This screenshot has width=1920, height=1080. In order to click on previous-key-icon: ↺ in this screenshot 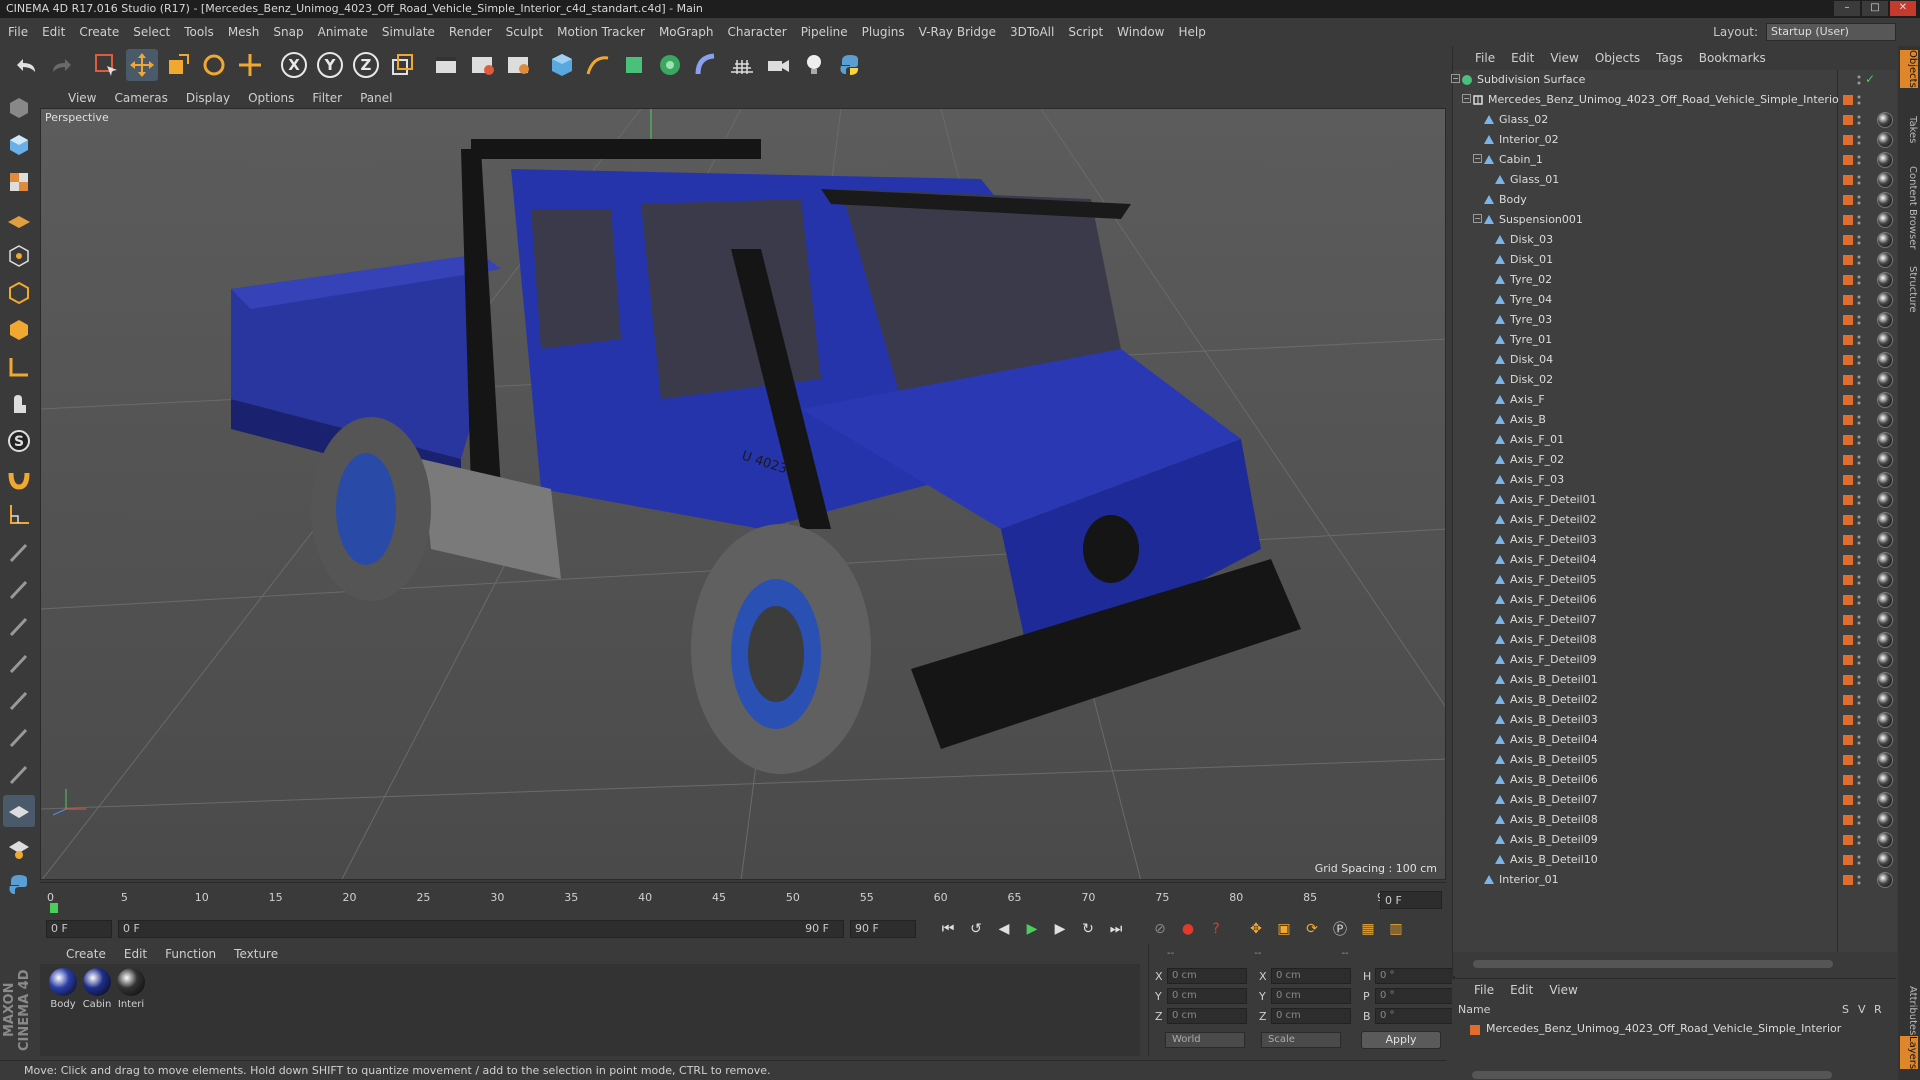, I will do `click(976, 929)`.